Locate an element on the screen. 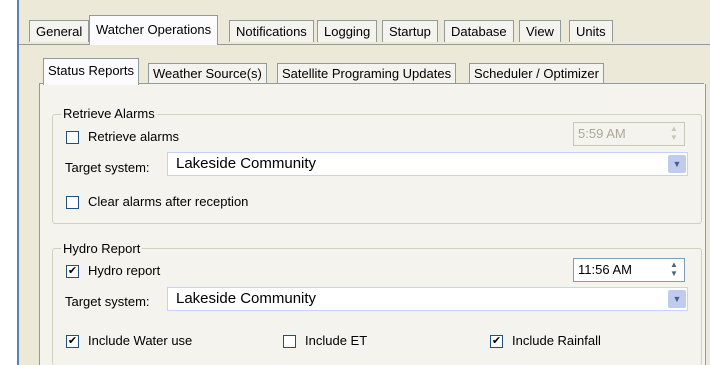  include-rainfall-checkbox: ✔ is located at coordinates (496, 341).